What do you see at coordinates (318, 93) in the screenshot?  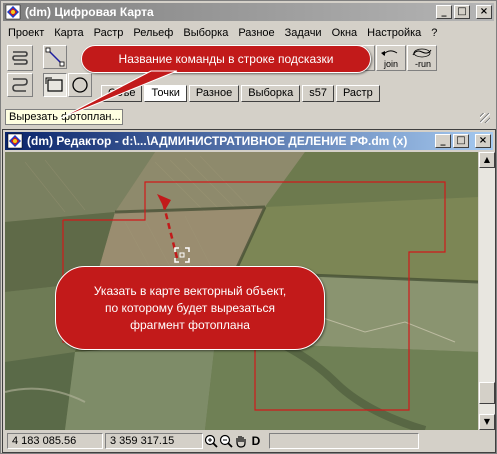 I see `tab-s57: s57` at bounding box center [318, 93].